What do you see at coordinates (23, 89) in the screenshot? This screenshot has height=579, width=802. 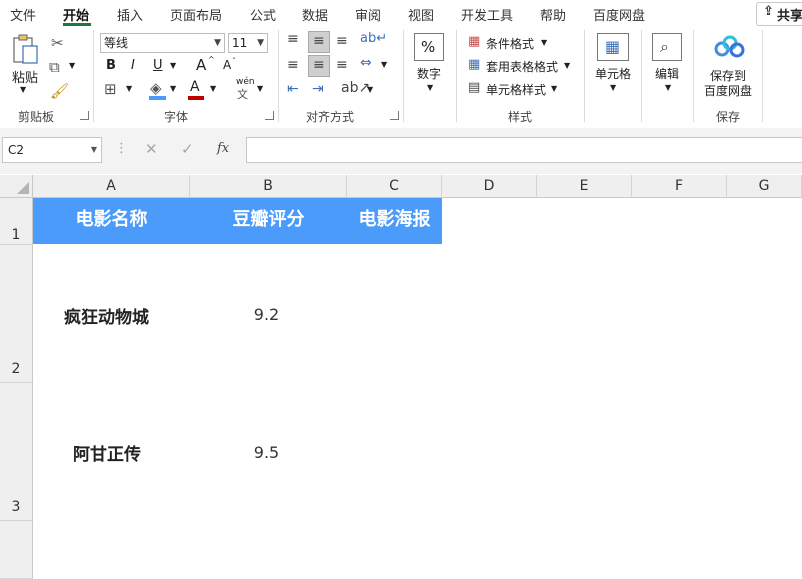 I see `paste-dropdown-icon: ▼` at bounding box center [23, 89].